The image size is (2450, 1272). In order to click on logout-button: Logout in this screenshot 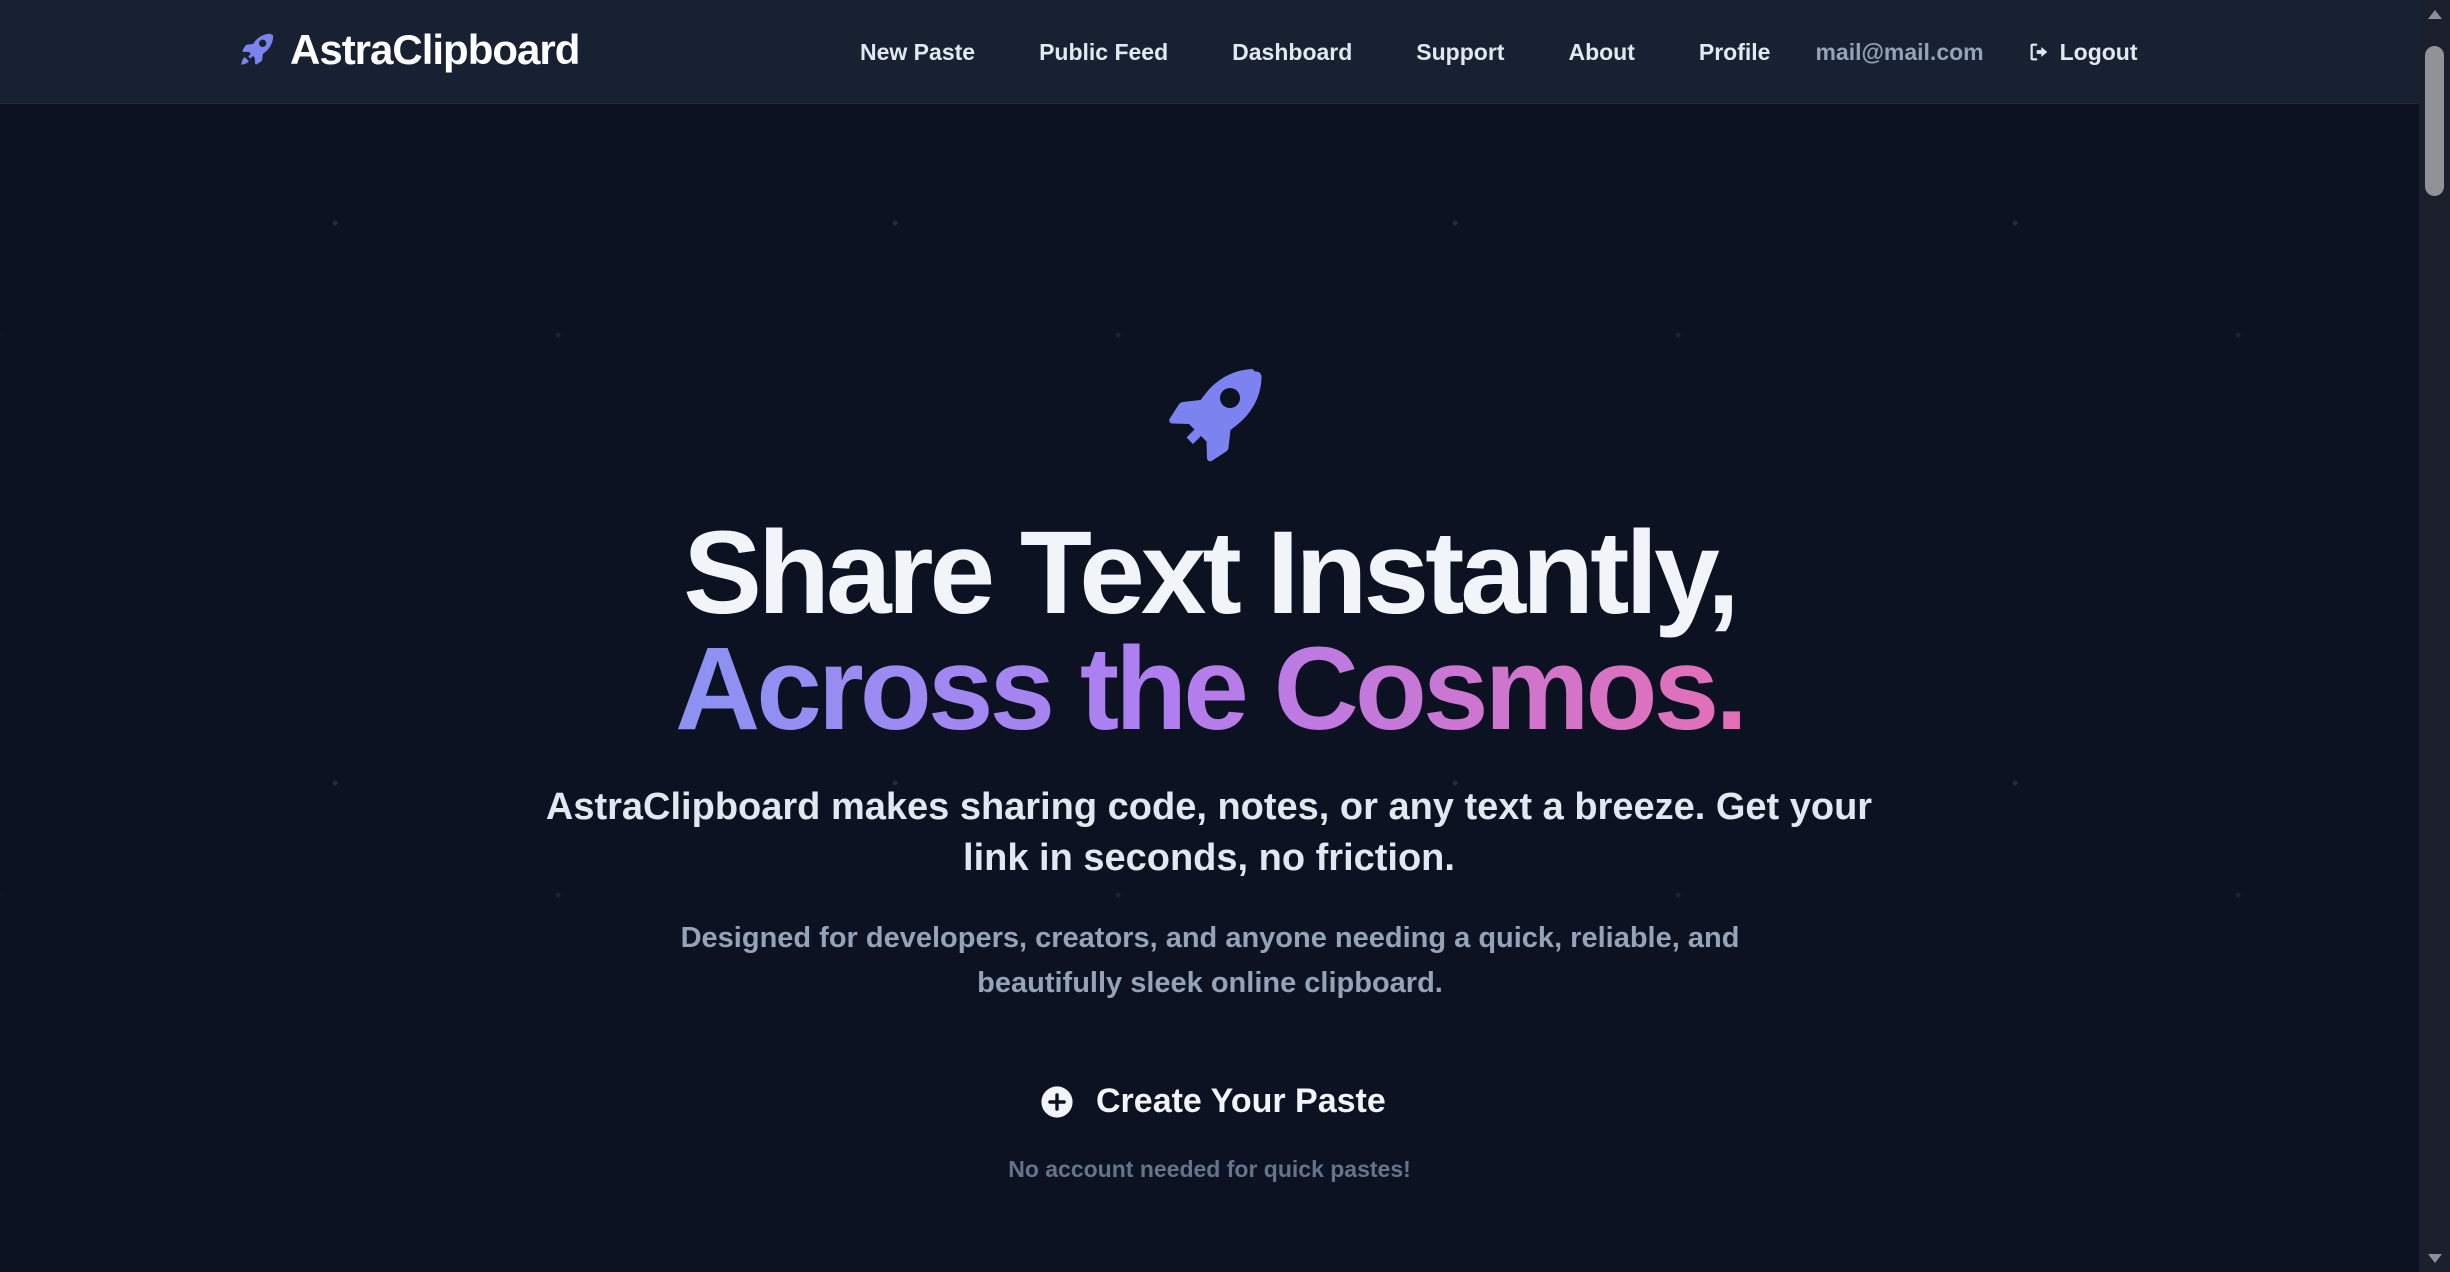, I will do `click(2083, 52)`.